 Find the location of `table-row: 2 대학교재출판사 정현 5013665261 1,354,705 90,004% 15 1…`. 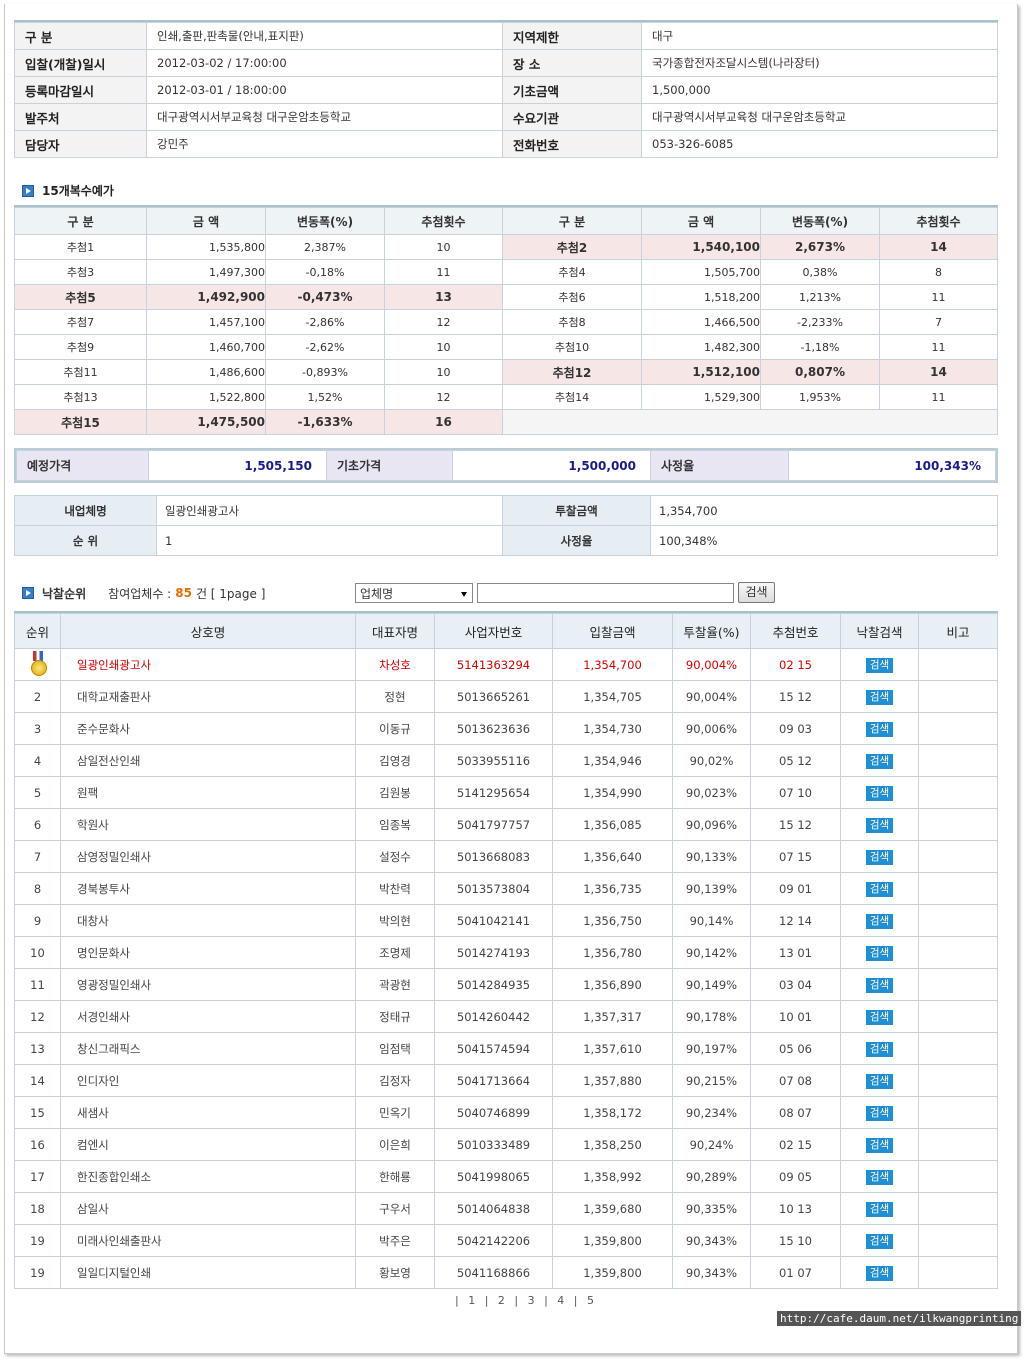

table-row: 2 대학교재출판사 정현 5013665261 1,354,705 90,004% 15 1… is located at coordinates (506, 696).